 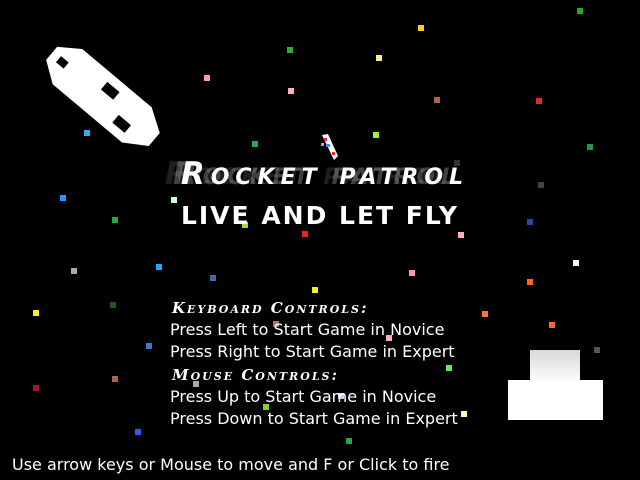 I want to click on keyboard-control-left: Press Left to Start Game in Novice, so click(x=307, y=329).